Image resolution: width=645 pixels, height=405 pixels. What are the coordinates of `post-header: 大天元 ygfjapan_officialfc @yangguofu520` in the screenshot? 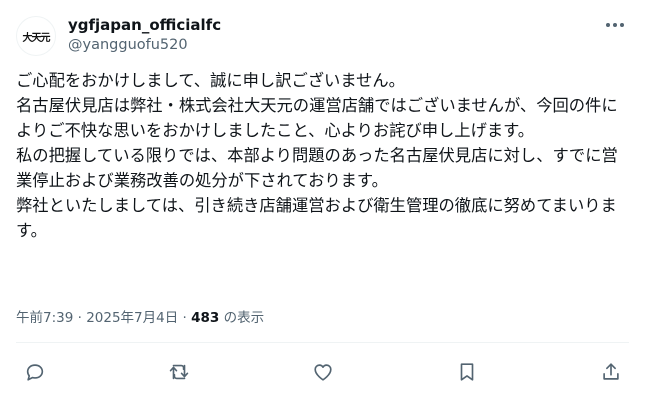 It's located at (322, 34).